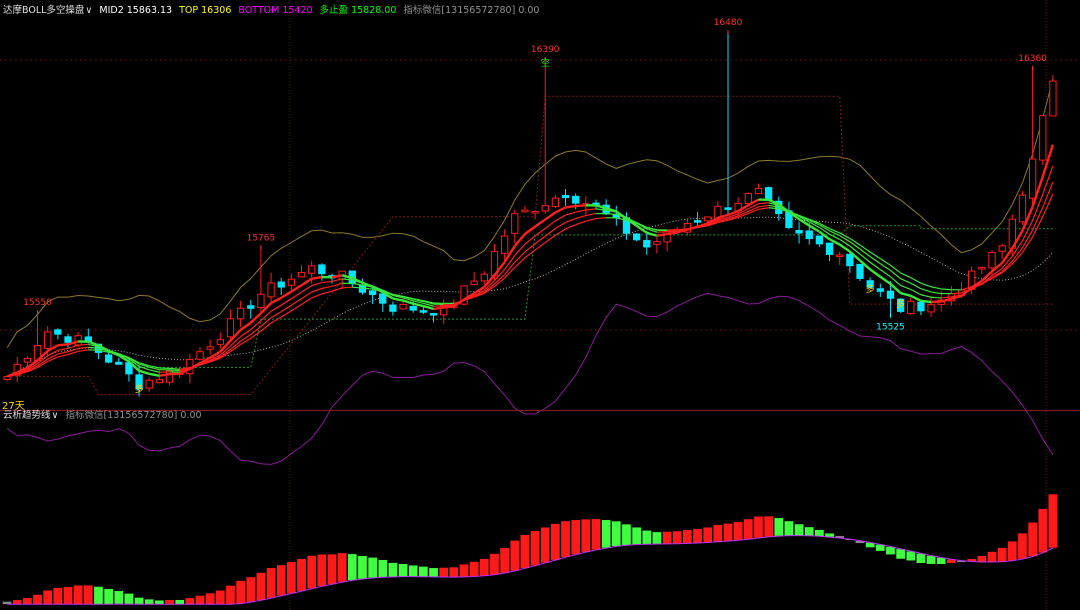 This screenshot has height=610, width=1080. Describe the element at coordinates (530, 570) in the screenshot. I see `signal-line` at that location.